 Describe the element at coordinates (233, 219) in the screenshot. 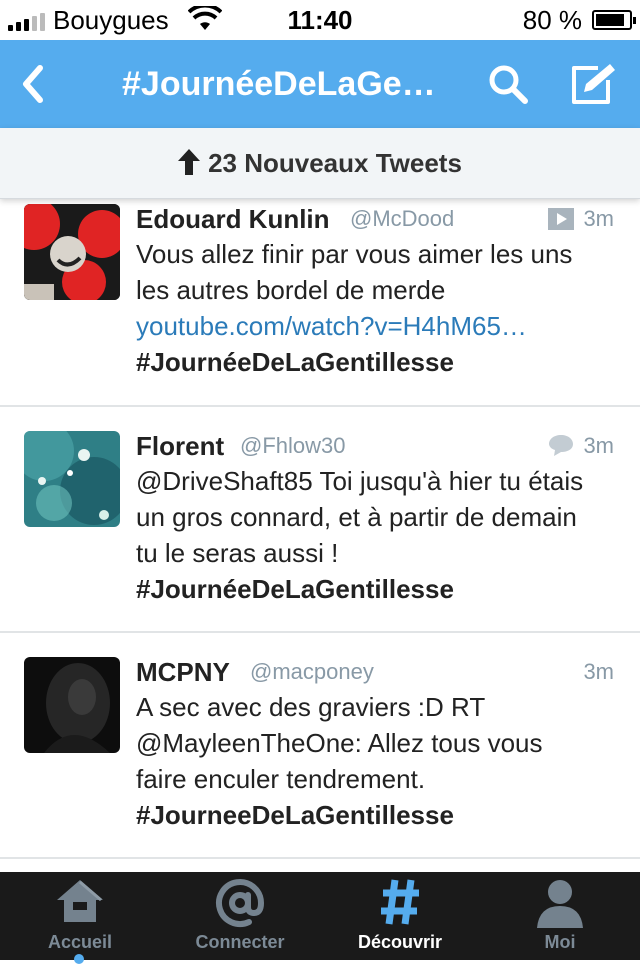

I see `tweet-author-name: Edouard Kunlin` at that location.